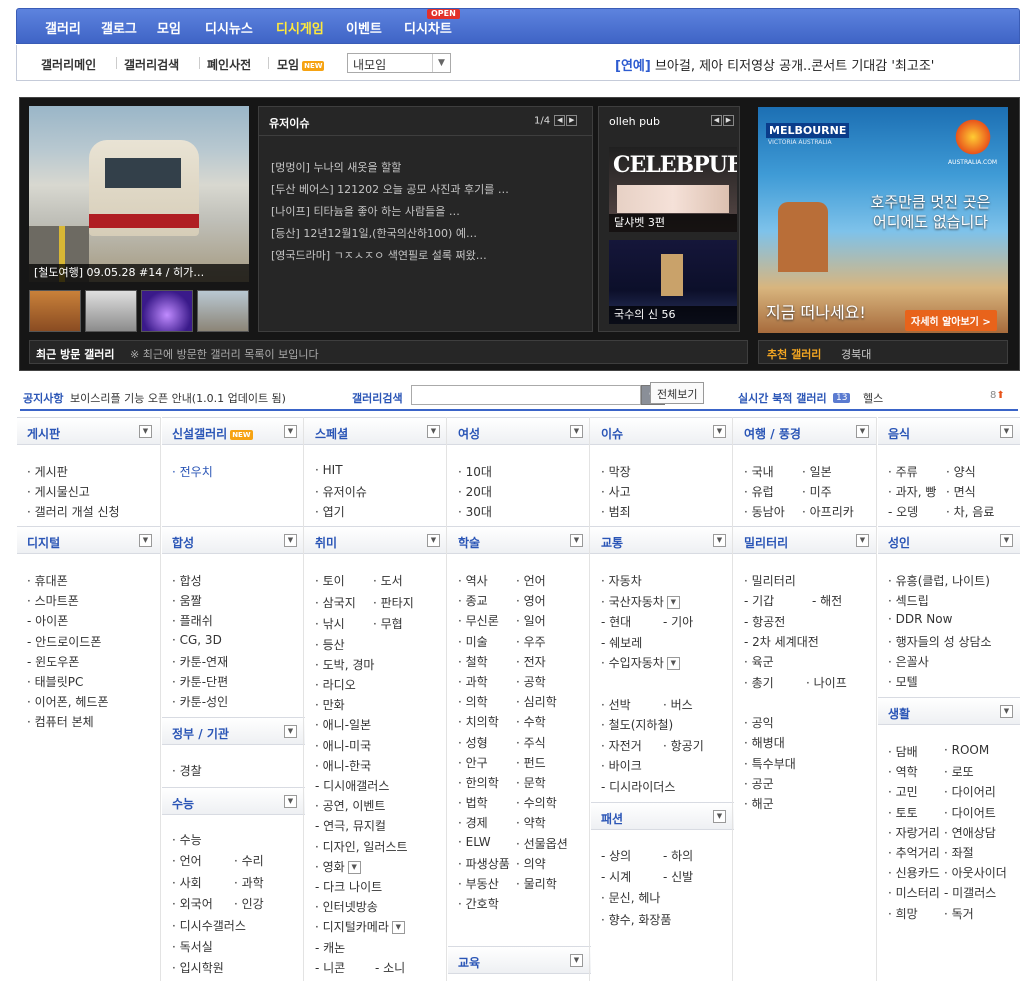 This screenshot has width=1031, height=981. I want to click on realtime-value: 헬스, so click(873, 398).